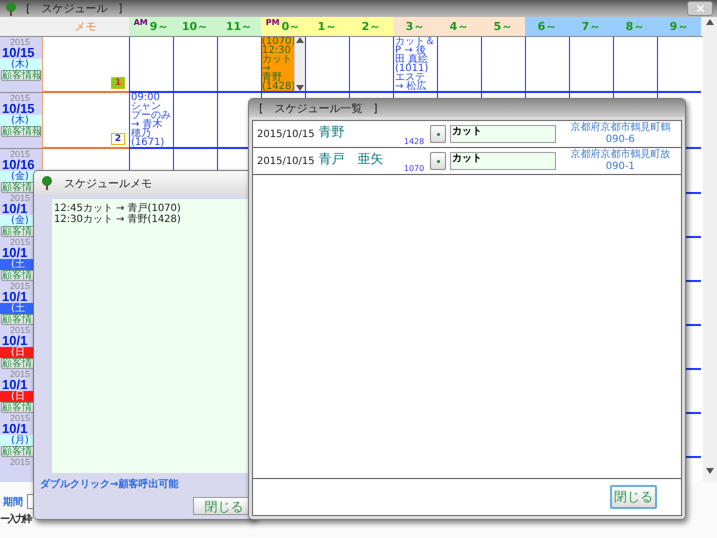  Describe the element at coordinates (195, 26) in the screenshot. I see `hour-label: 10～` at that location.